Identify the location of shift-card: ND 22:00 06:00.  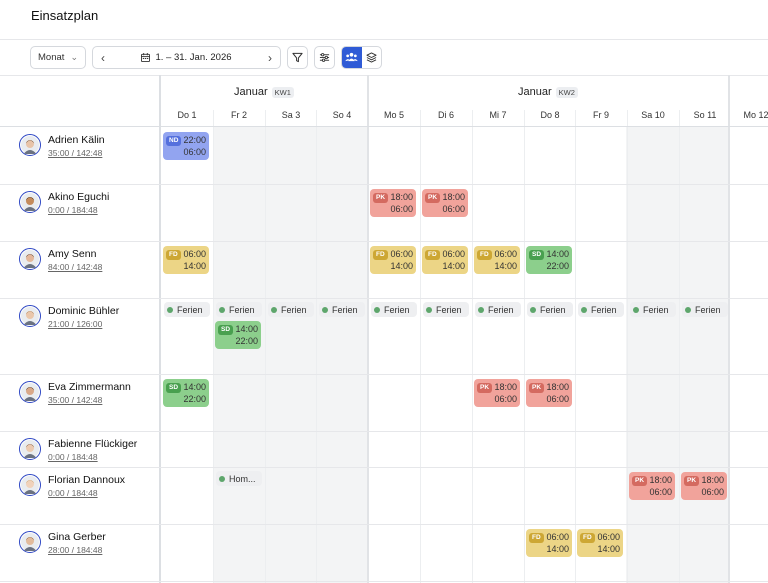
(186, 146).